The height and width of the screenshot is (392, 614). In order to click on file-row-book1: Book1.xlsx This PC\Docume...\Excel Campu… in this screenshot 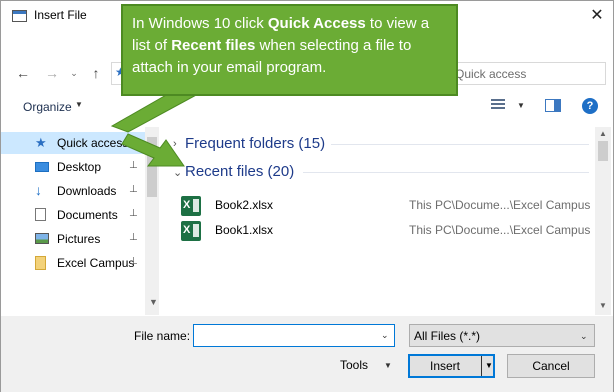, I will do `click(383, 231)`.